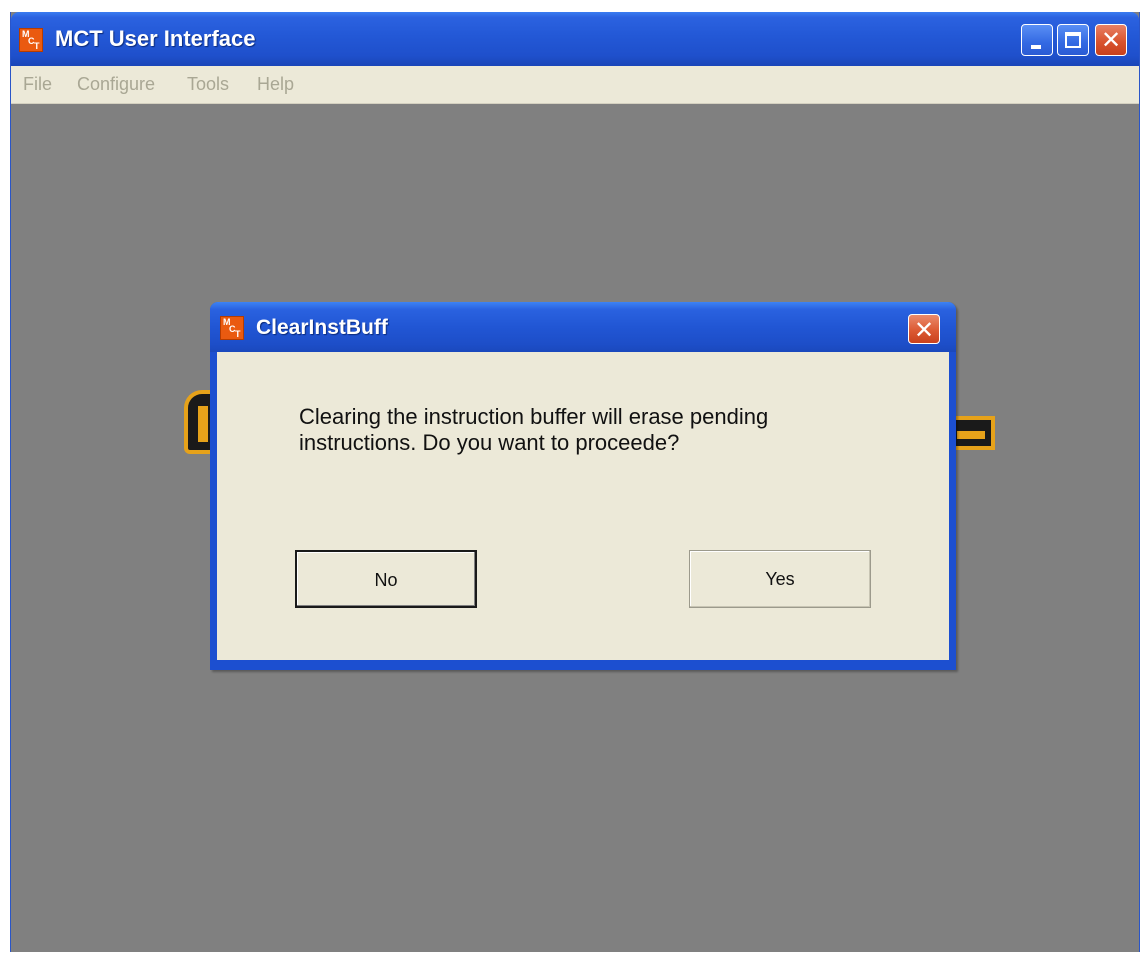  Describe the element at coordinates (116, 84) in the screenshot. I see `menu-configure: Configure` at that location.